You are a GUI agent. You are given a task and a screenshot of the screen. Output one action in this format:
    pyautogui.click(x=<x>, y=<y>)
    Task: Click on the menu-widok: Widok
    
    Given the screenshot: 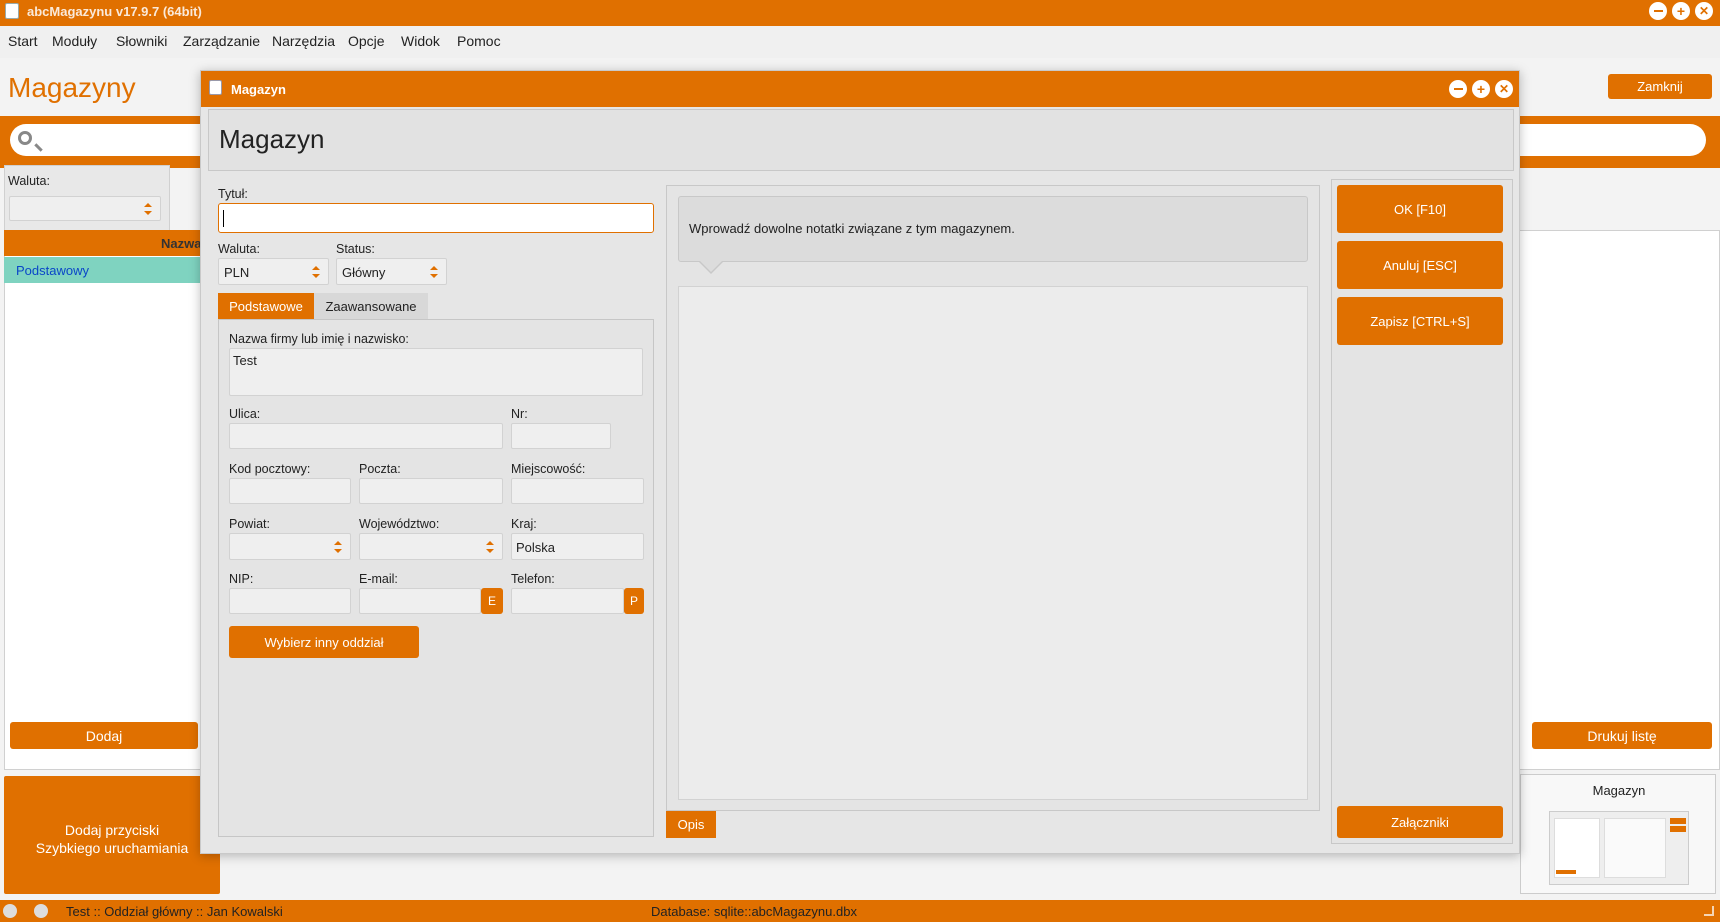 What is the action you would take?
    pyautogui.click(x=420, y=41)
    